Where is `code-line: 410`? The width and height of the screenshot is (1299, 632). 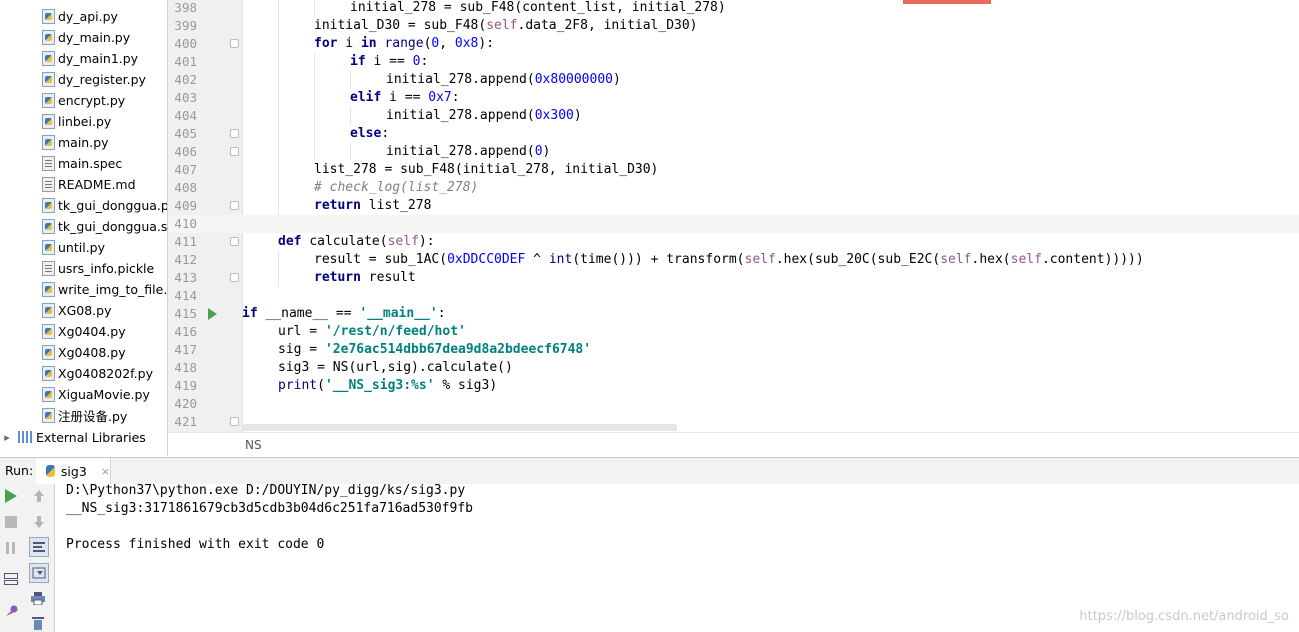 code-line: 410 is located at coordinates (733, 224).